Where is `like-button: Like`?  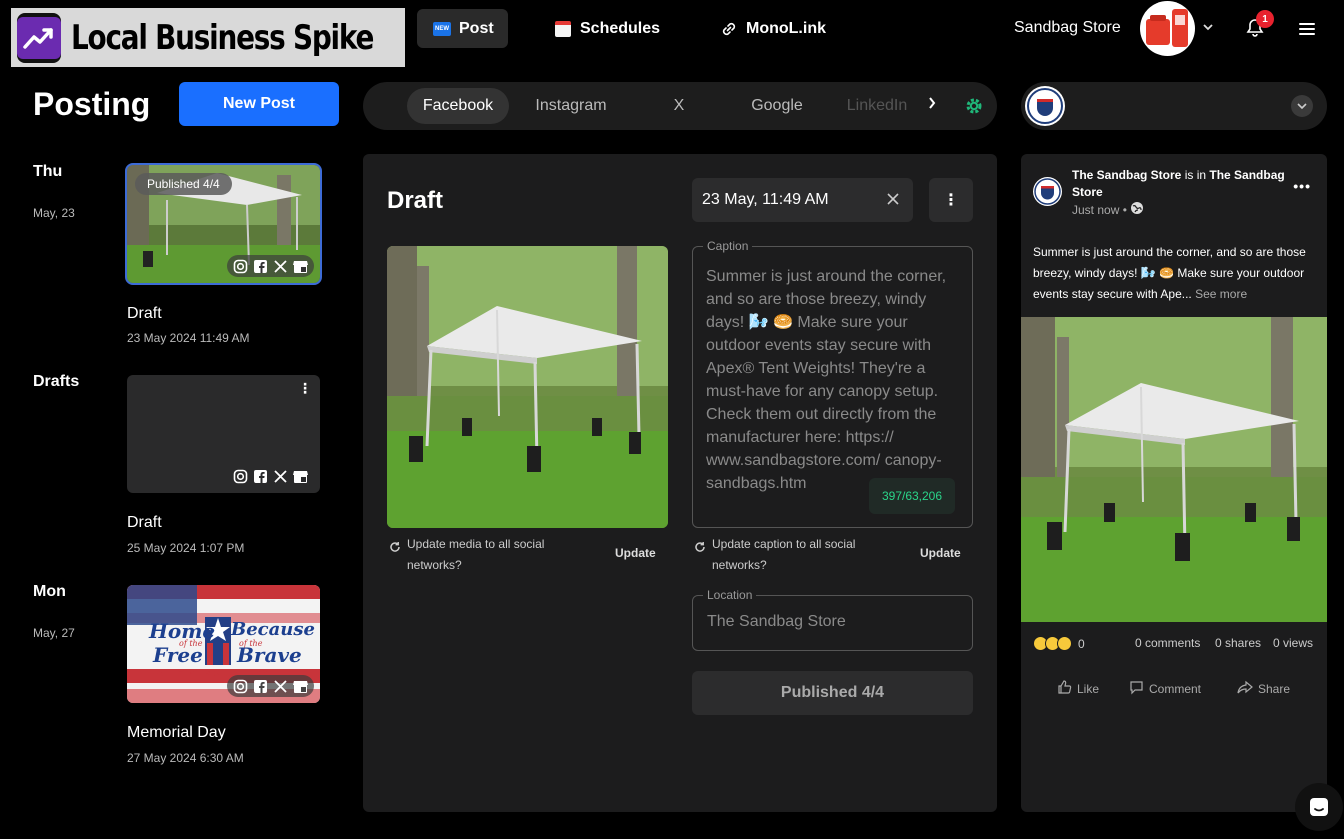 like-button: Like is located at coordinates (1078, 689).